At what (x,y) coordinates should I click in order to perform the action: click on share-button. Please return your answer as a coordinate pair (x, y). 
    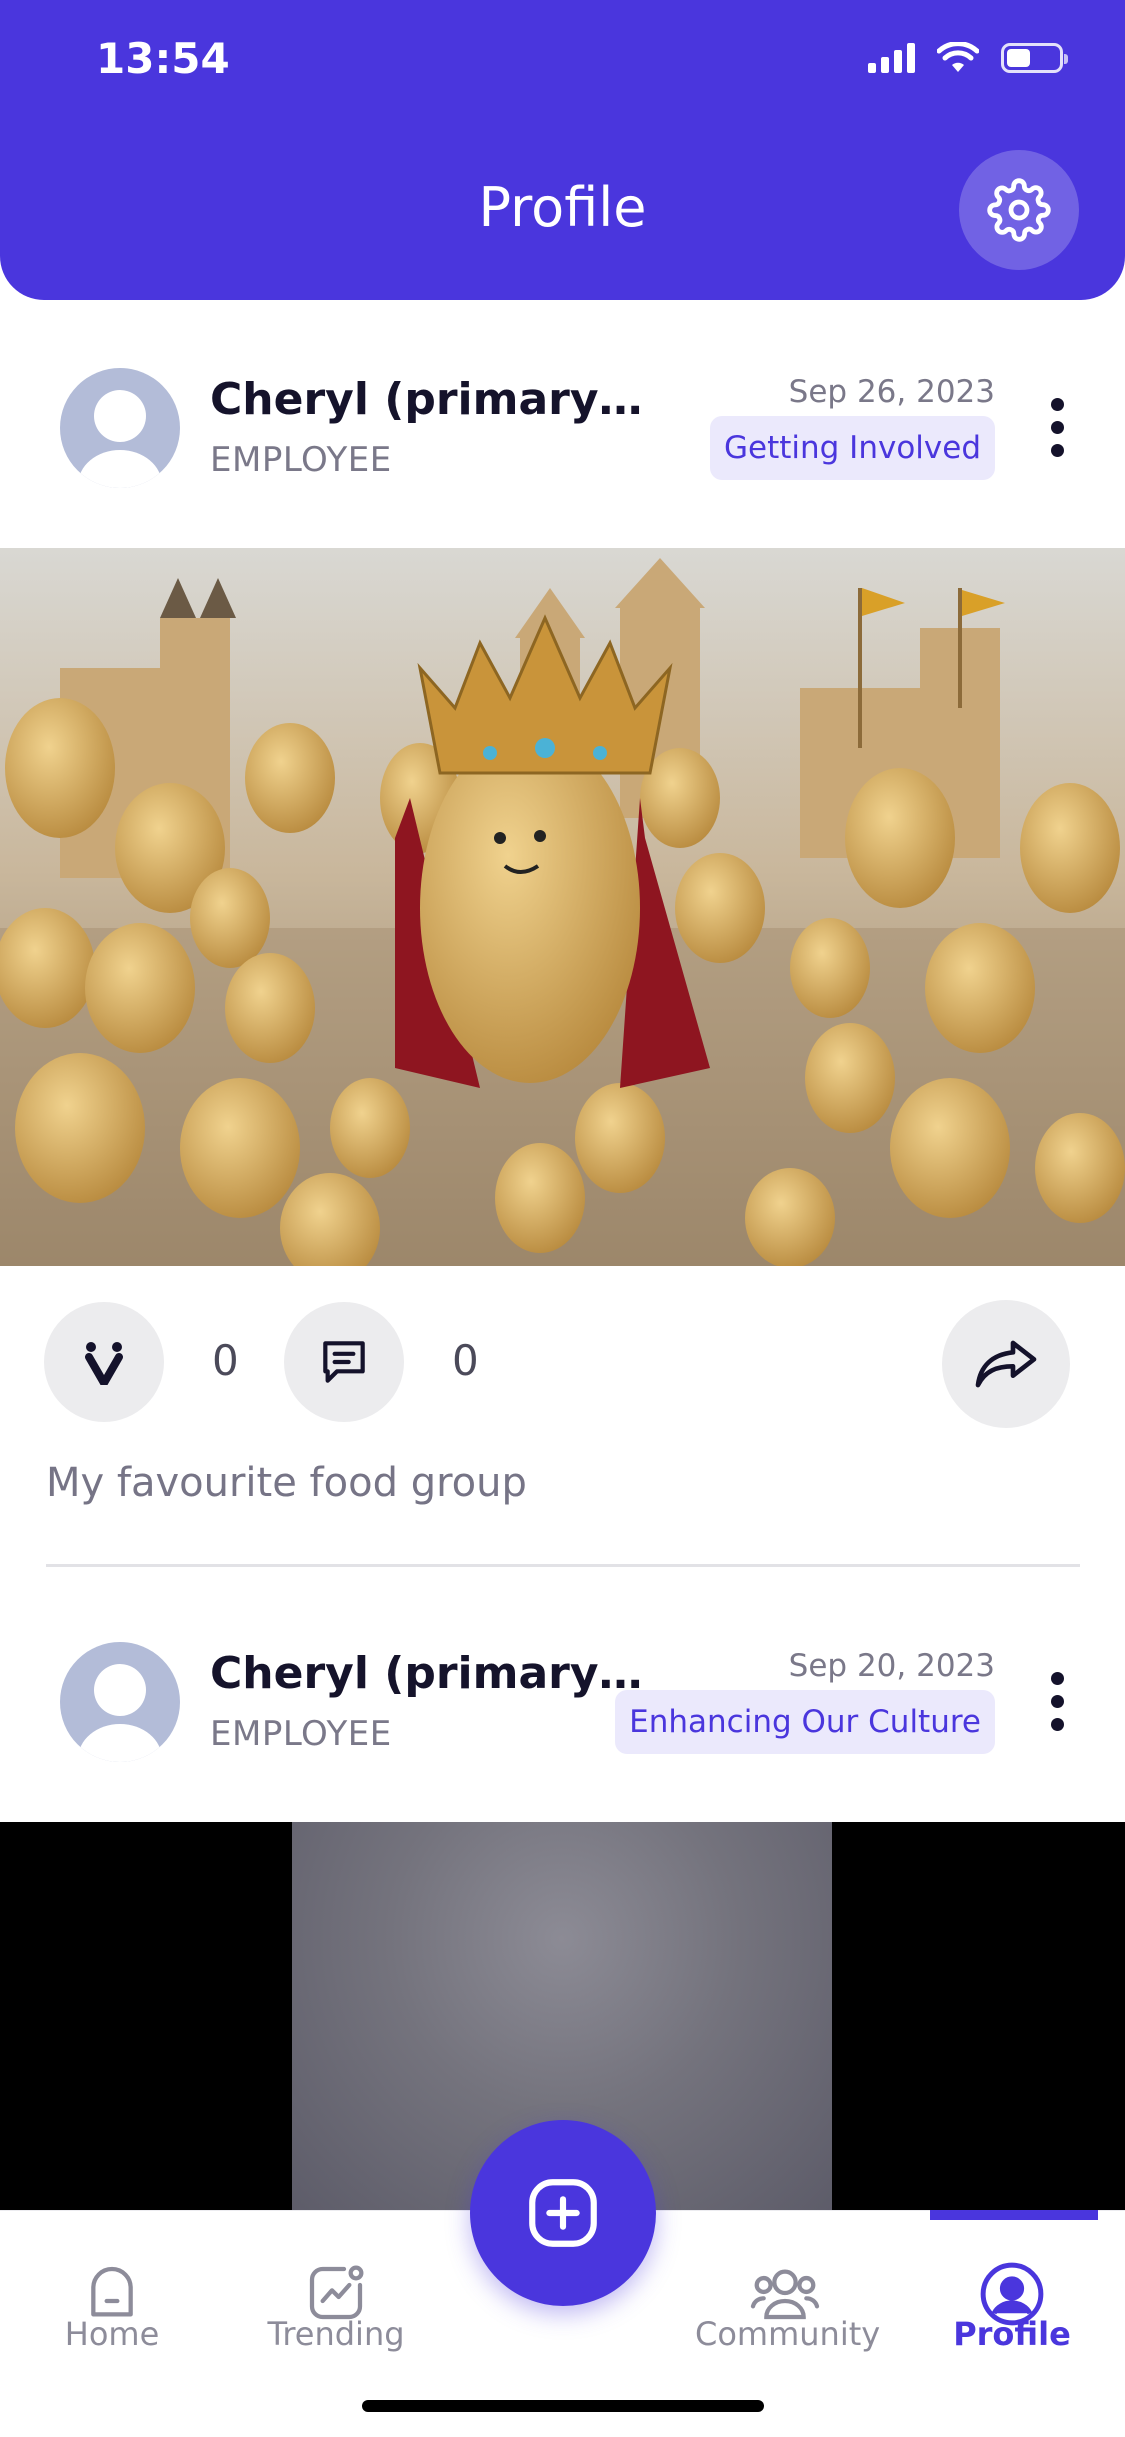
    Looking at the image, I should click on (1006, 1364).